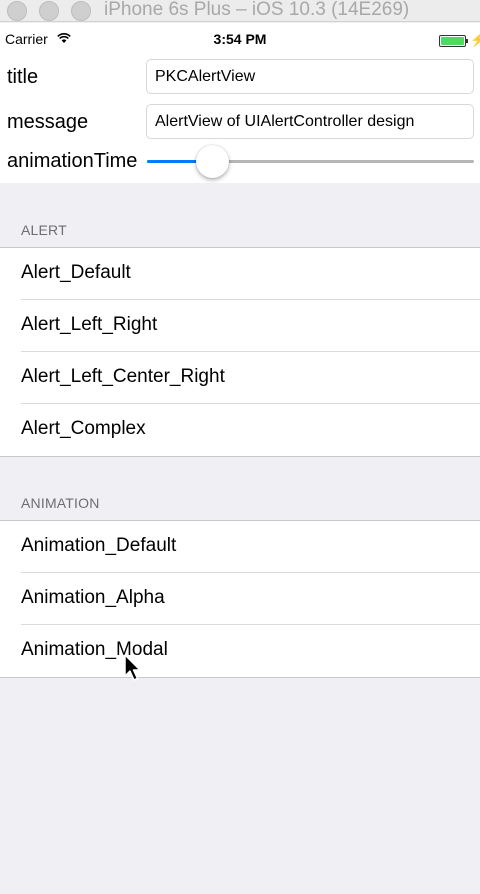 Image resolution: width=480 pixels, height=894 pixels. What do you see at coordinates (213, 161) in the screenshot?
I see `slider-thumb` at bounding box center [213, 161].